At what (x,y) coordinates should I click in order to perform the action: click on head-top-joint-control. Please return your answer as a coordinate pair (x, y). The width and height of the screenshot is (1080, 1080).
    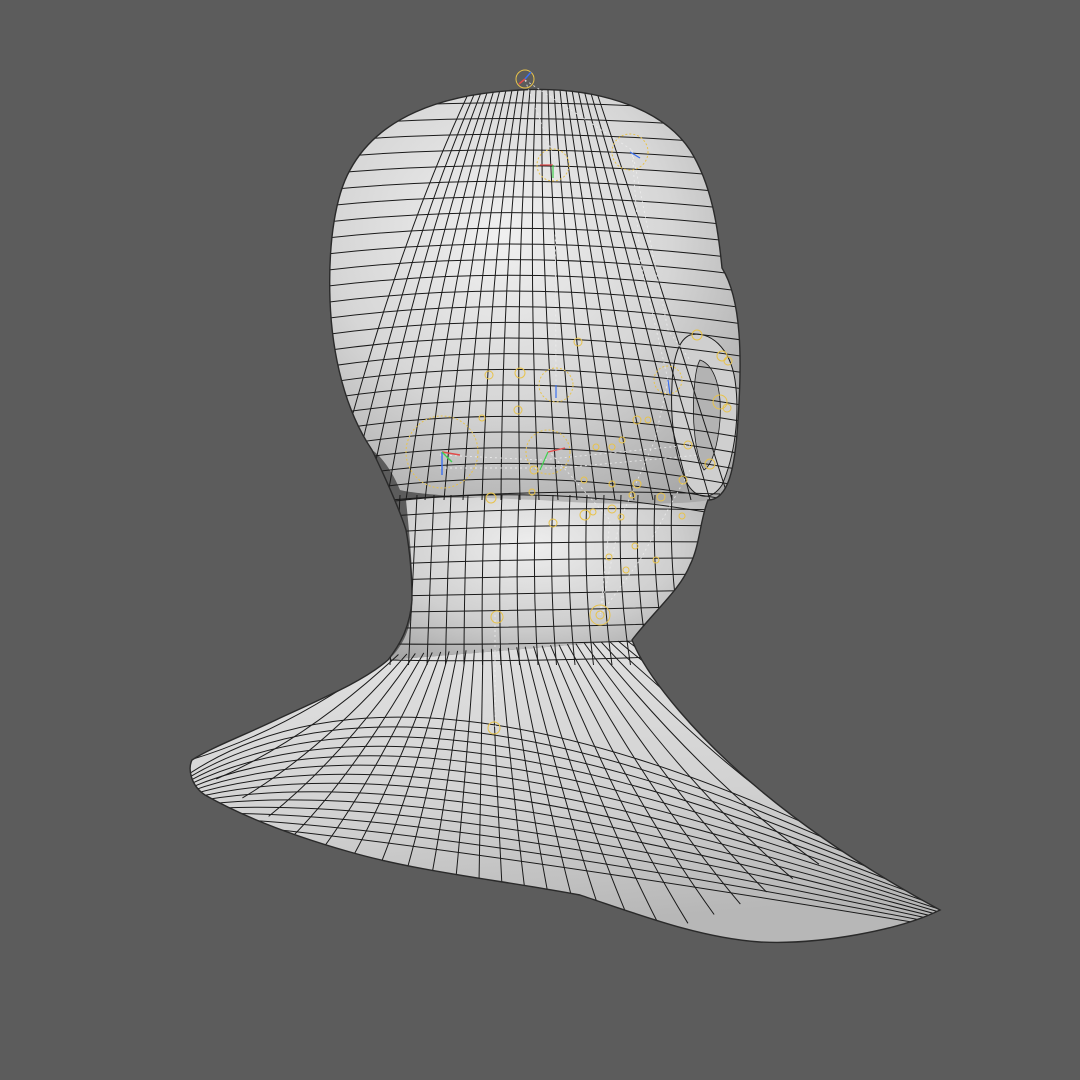
    Looking at the image, I should click on (525, 79).